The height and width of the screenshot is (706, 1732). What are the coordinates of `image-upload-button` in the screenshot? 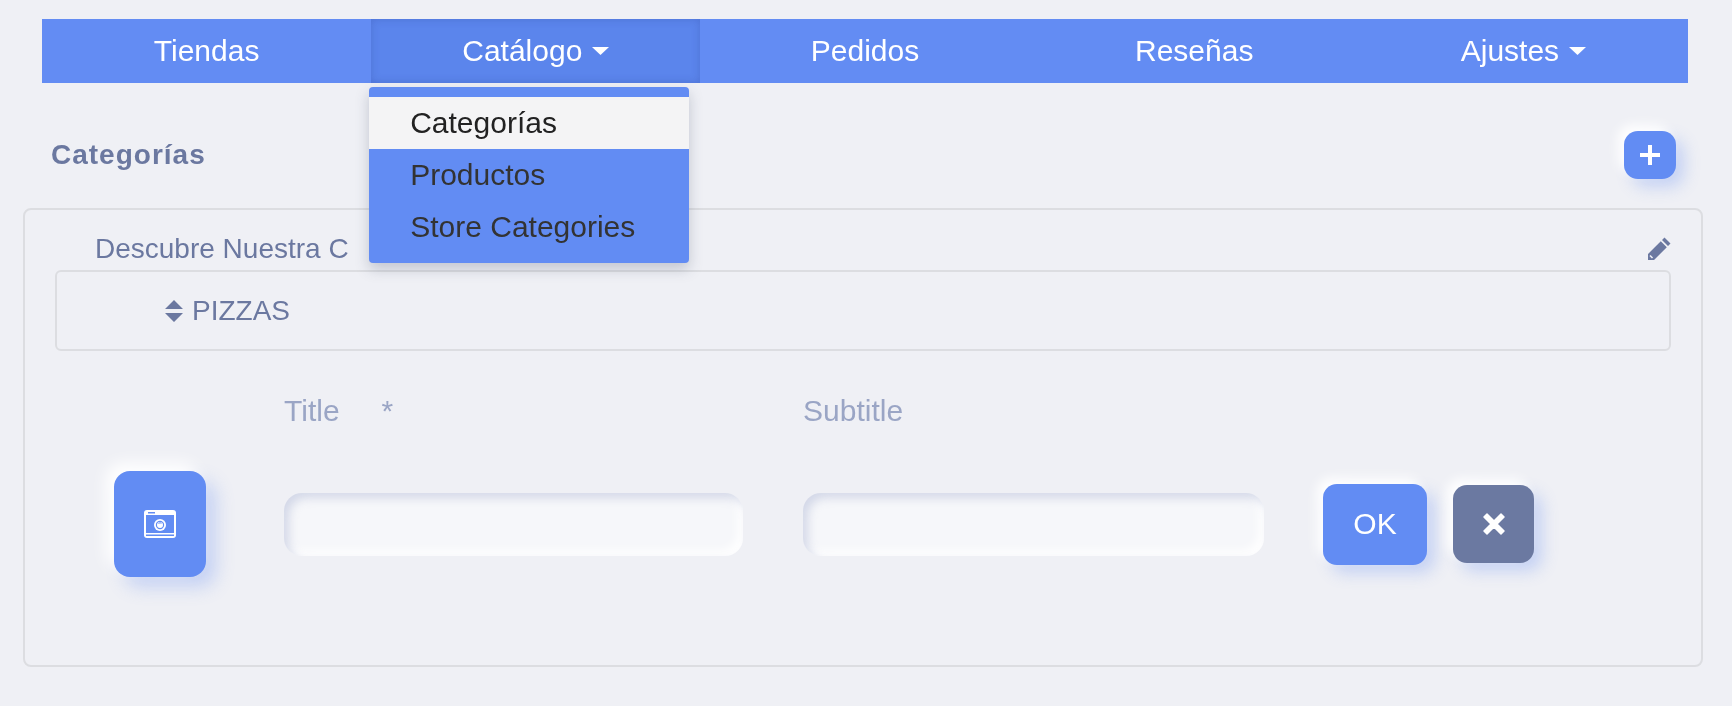 It's located at (160, 524).